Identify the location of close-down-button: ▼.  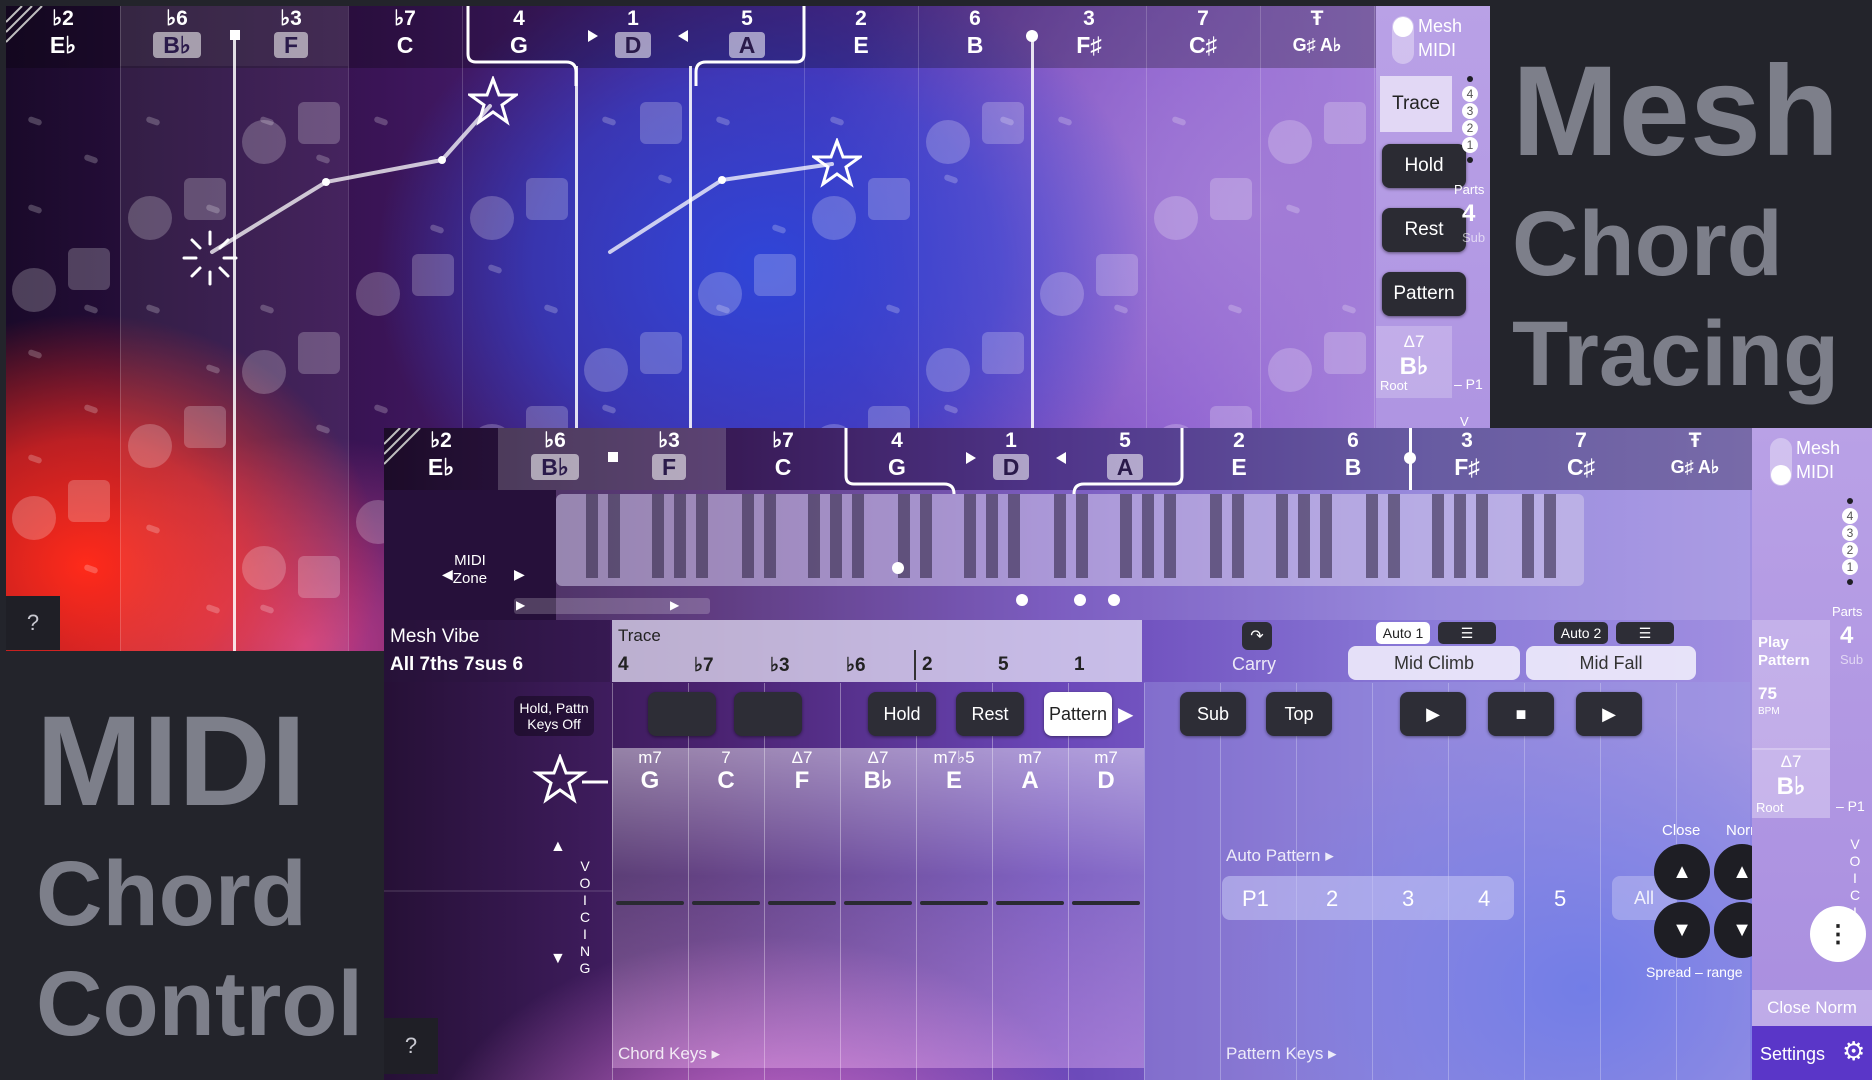
(1682, 930).